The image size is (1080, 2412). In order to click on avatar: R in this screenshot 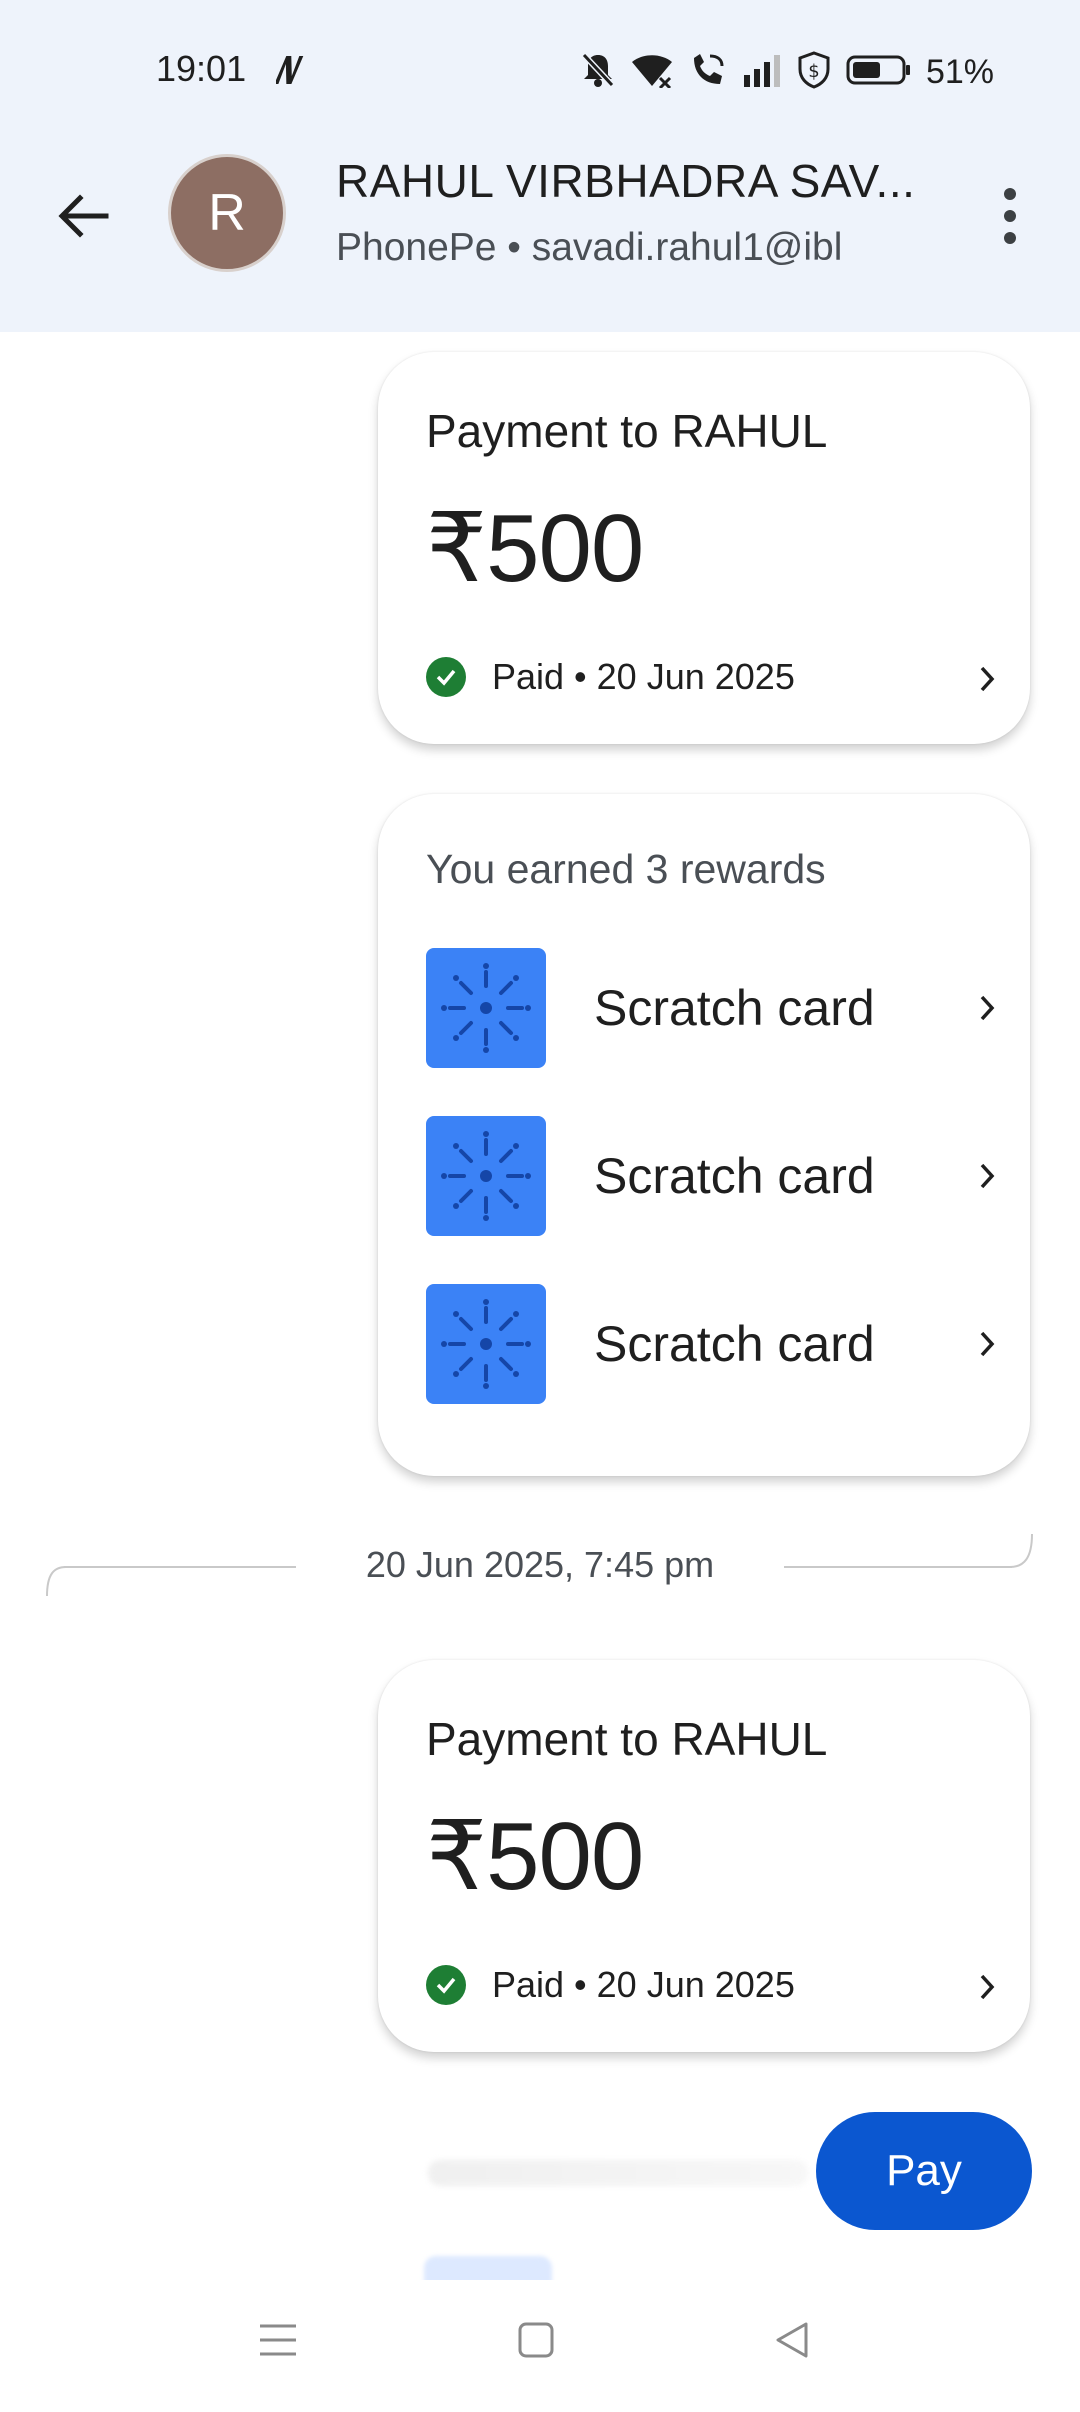, I will do `click(227, 213)`.